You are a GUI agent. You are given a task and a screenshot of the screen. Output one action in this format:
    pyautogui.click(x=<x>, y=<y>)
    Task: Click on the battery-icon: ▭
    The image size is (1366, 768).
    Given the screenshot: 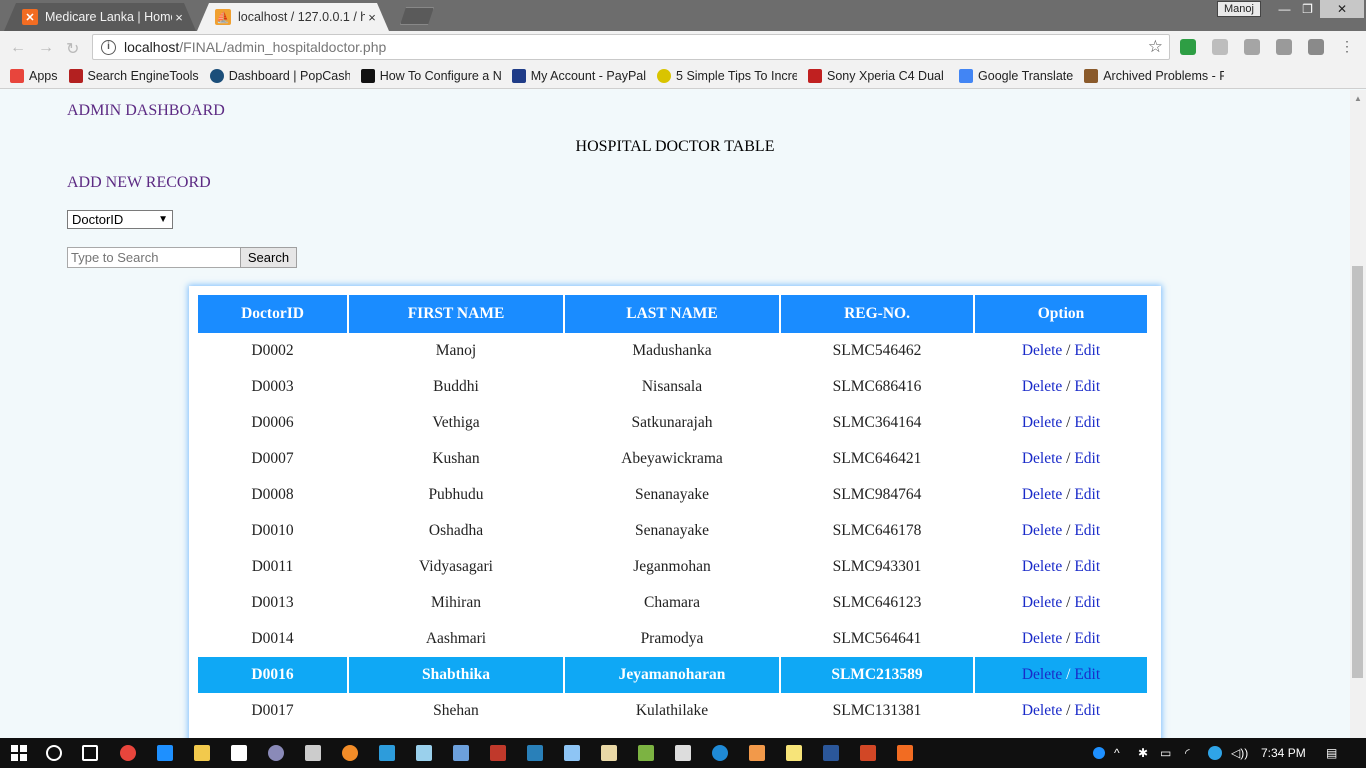 What is the action you would take?
    pyautogui.click(x=1165, y=753)
    